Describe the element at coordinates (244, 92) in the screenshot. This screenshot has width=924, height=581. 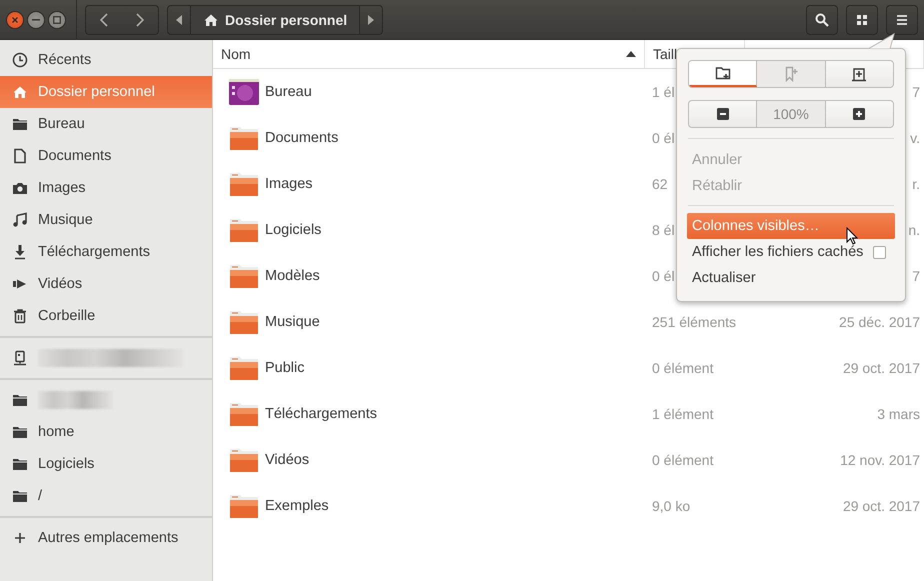
I see `desktop-folder-icon` at that location.